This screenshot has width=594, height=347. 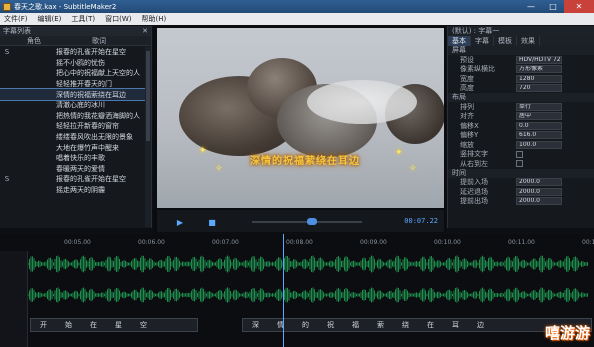 What do you see at coordinates (80, 168) in the screenshot?
I see `row-text: 春暖两天的爱情` at bounding box center [80, 168].